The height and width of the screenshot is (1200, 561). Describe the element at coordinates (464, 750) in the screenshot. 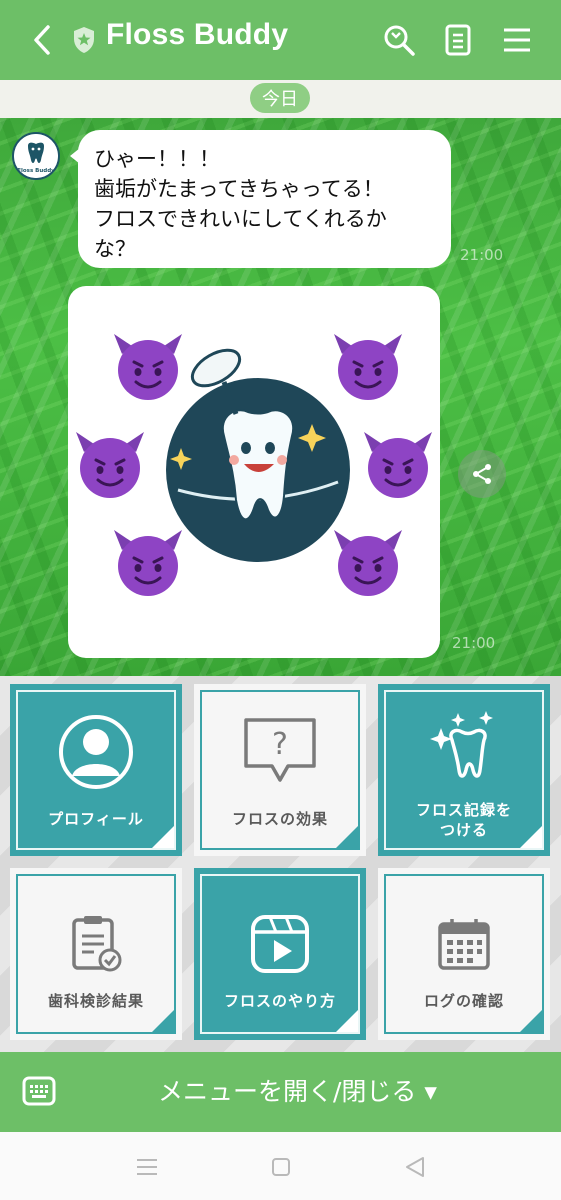

I see `sparkle-tooth-icon` at that location.